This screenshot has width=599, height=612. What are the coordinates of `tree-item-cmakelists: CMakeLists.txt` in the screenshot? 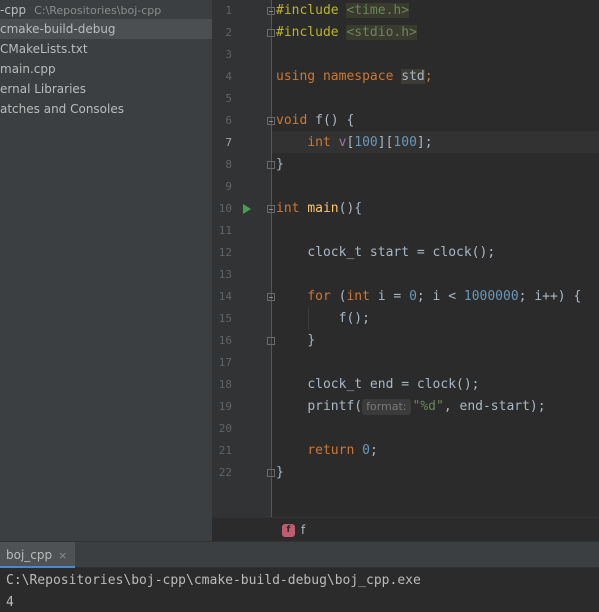 It's located at (106, 49).